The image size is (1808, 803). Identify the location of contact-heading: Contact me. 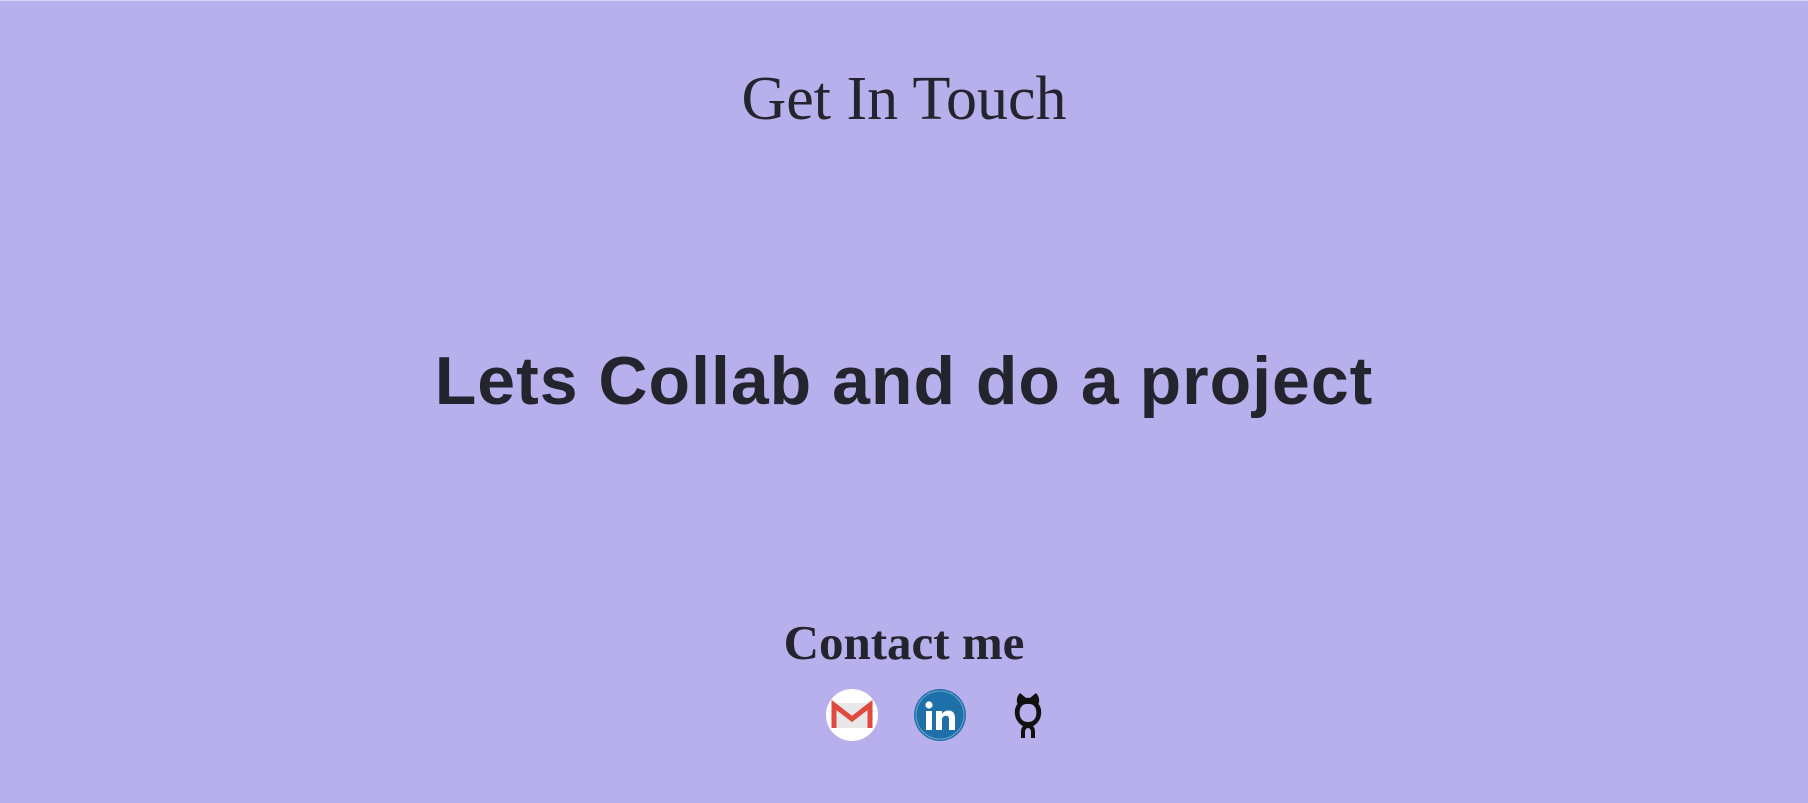
(904, 642).